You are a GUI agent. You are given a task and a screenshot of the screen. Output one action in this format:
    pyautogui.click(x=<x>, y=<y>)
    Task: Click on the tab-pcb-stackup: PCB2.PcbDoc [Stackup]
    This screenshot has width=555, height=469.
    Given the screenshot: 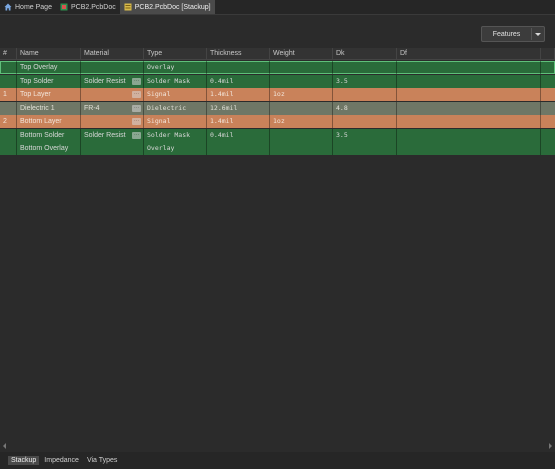 What is the action you would take?
    pyautogui.click(x=167, y=7)
    